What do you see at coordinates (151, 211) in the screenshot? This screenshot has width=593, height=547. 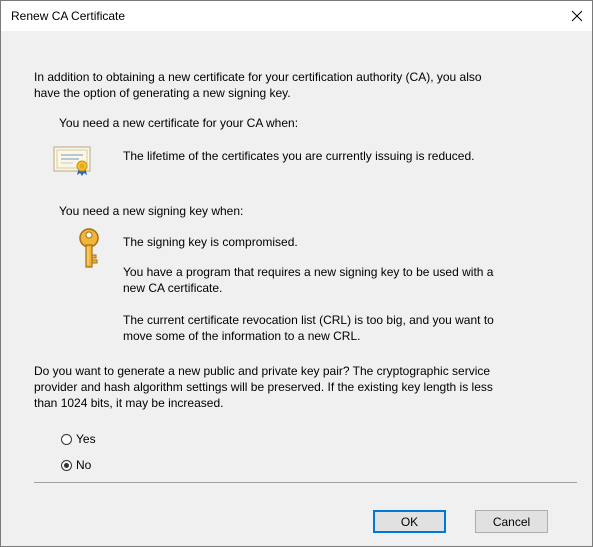 I see `key-section-heading: You need a new signing key when:` at bounding box center [151, 211].